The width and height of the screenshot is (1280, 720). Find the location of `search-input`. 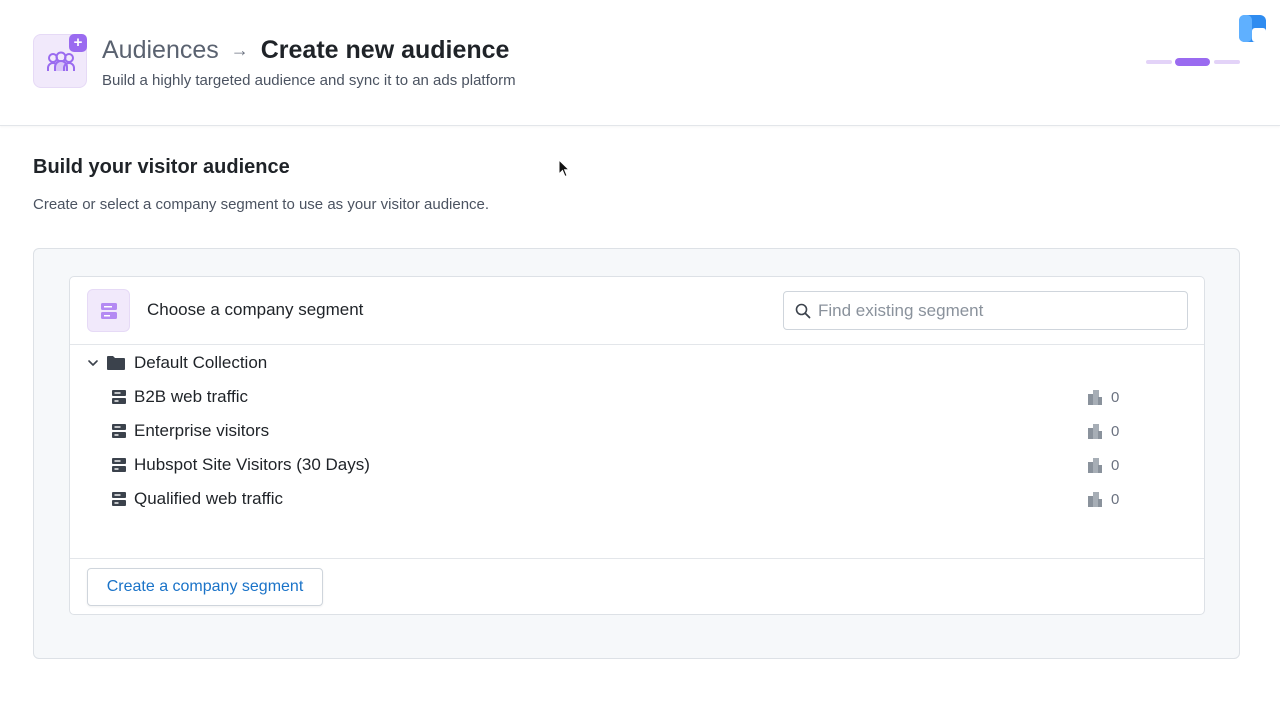

search-input is located at coordinates (998, 310).